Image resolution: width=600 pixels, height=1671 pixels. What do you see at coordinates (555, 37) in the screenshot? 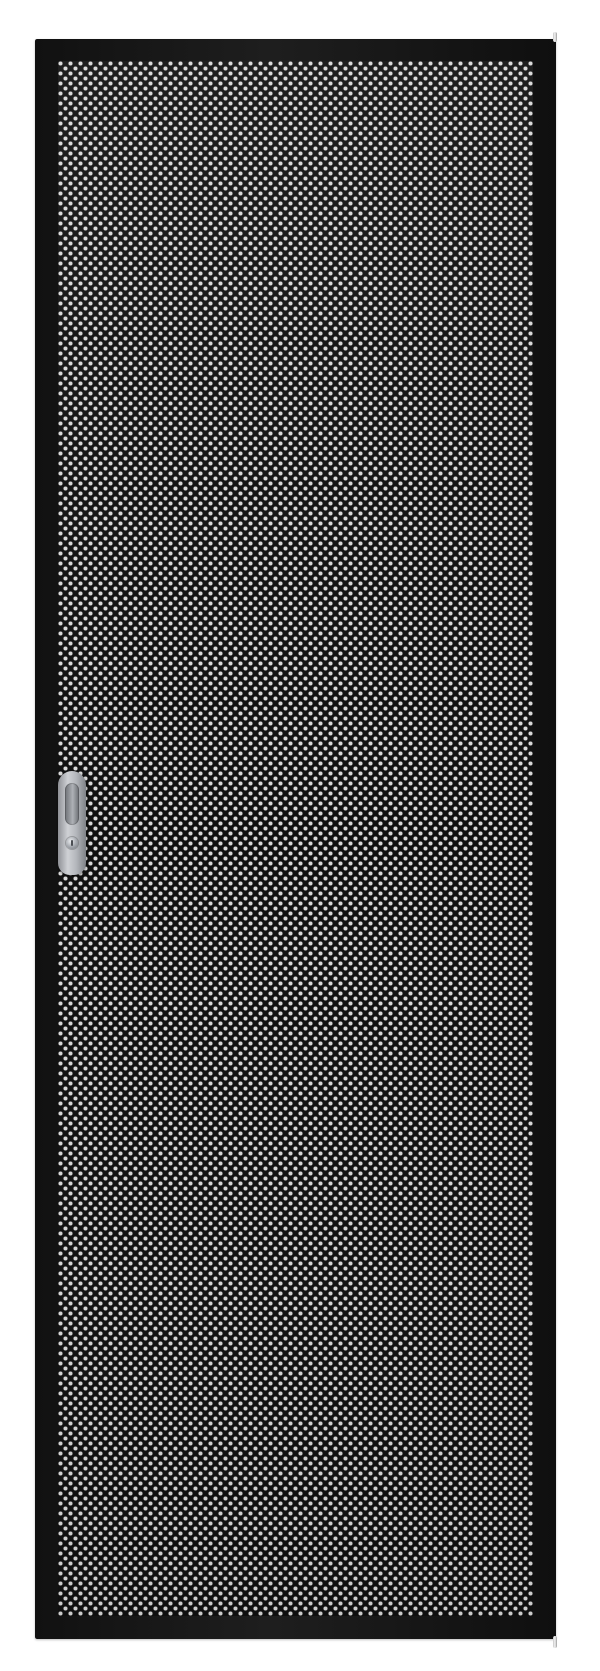
I see `top-hinge-pin` at bounding box center [555, 37].